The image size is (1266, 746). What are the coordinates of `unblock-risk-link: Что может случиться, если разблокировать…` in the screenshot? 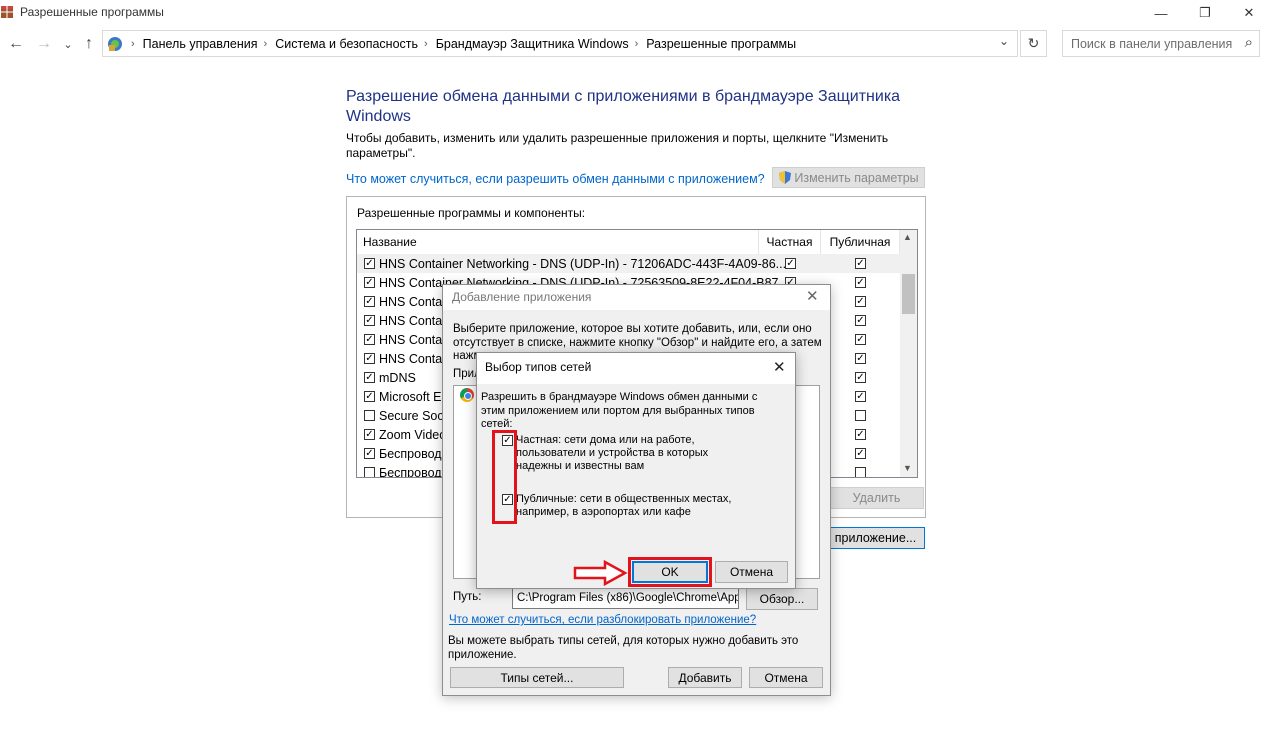 It's located at (602, 620).